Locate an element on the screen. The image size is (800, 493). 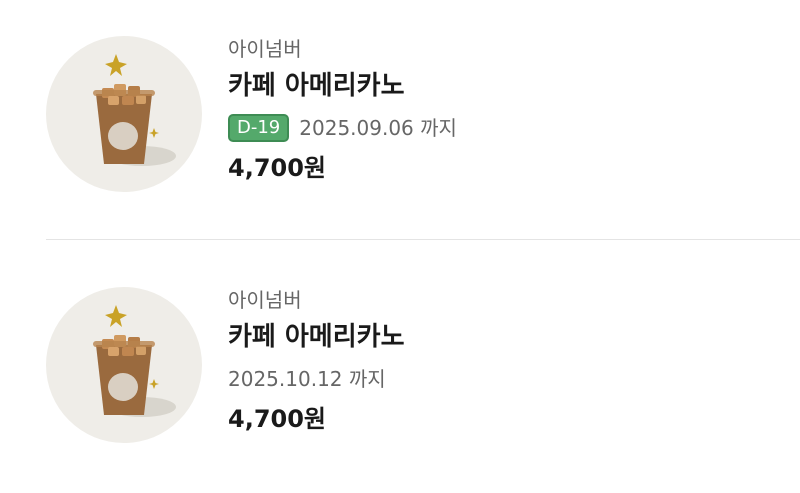
divider is located at coordinates (423, 239).